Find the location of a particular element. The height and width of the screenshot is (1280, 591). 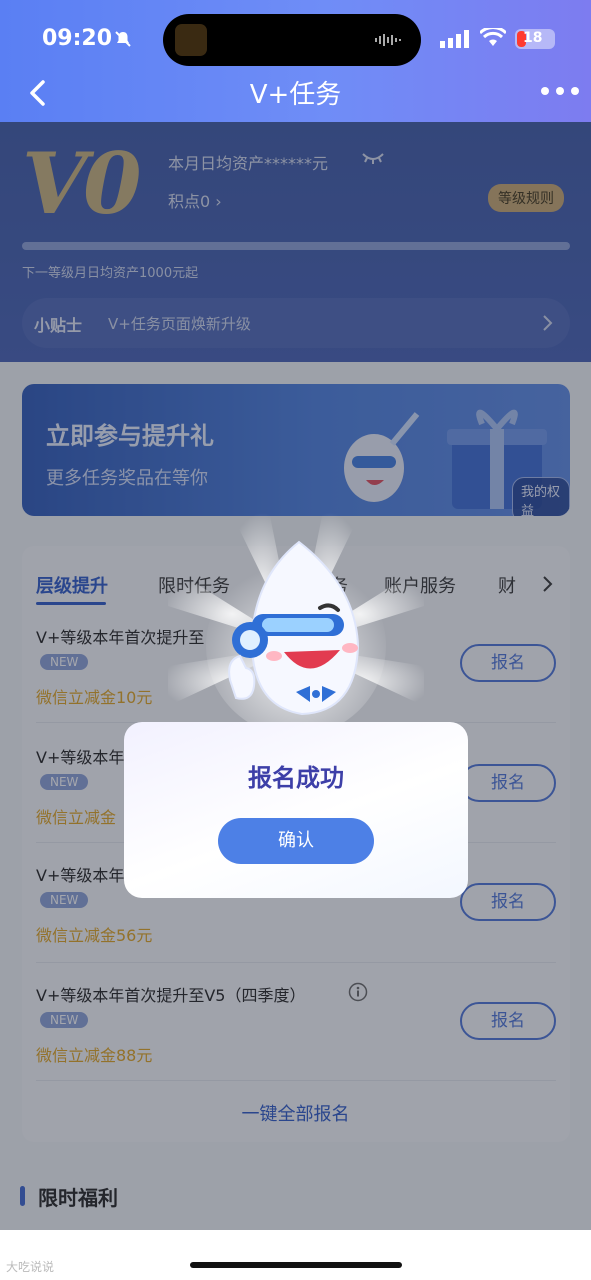

home-indicator is located at coordinates (296, 1265).